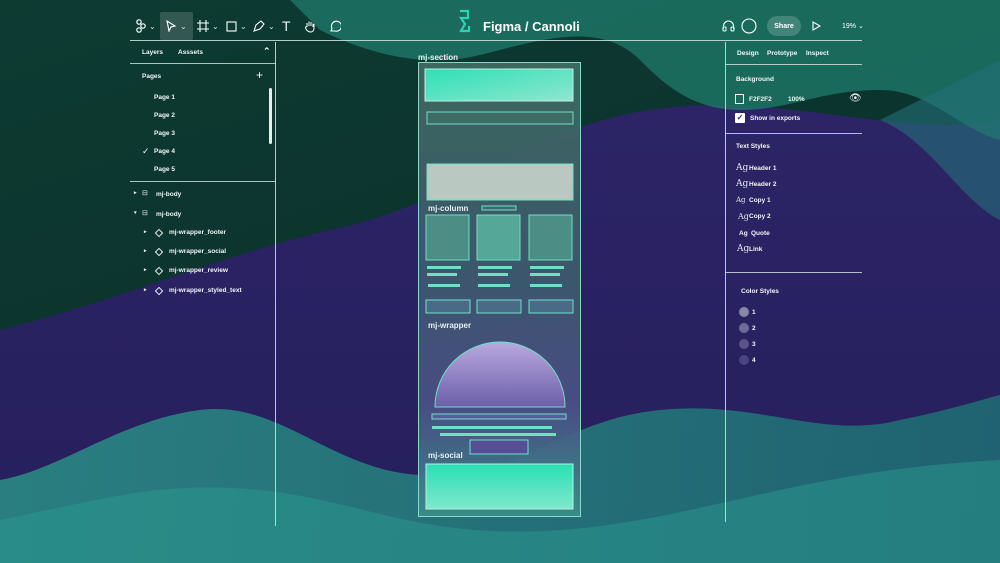 This screenshot has width=1000, height=563. Describe the element at coordinates (754, 328) in the screenshot. I see `color-style-item: 2` at that location.